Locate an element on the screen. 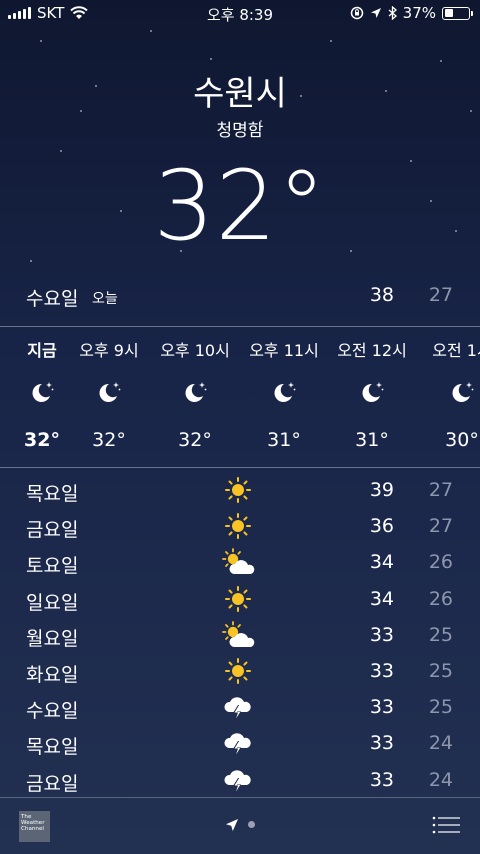 The height and width of the screenshot is (854, 480). daily-forecast-row: 화요일 33 25 is located at coordinates (240, 672).